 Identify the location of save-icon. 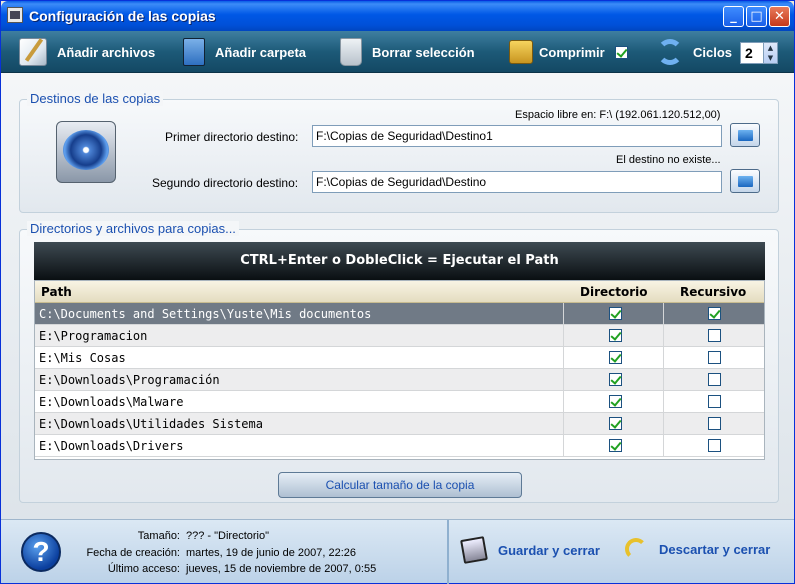
(474, 550).